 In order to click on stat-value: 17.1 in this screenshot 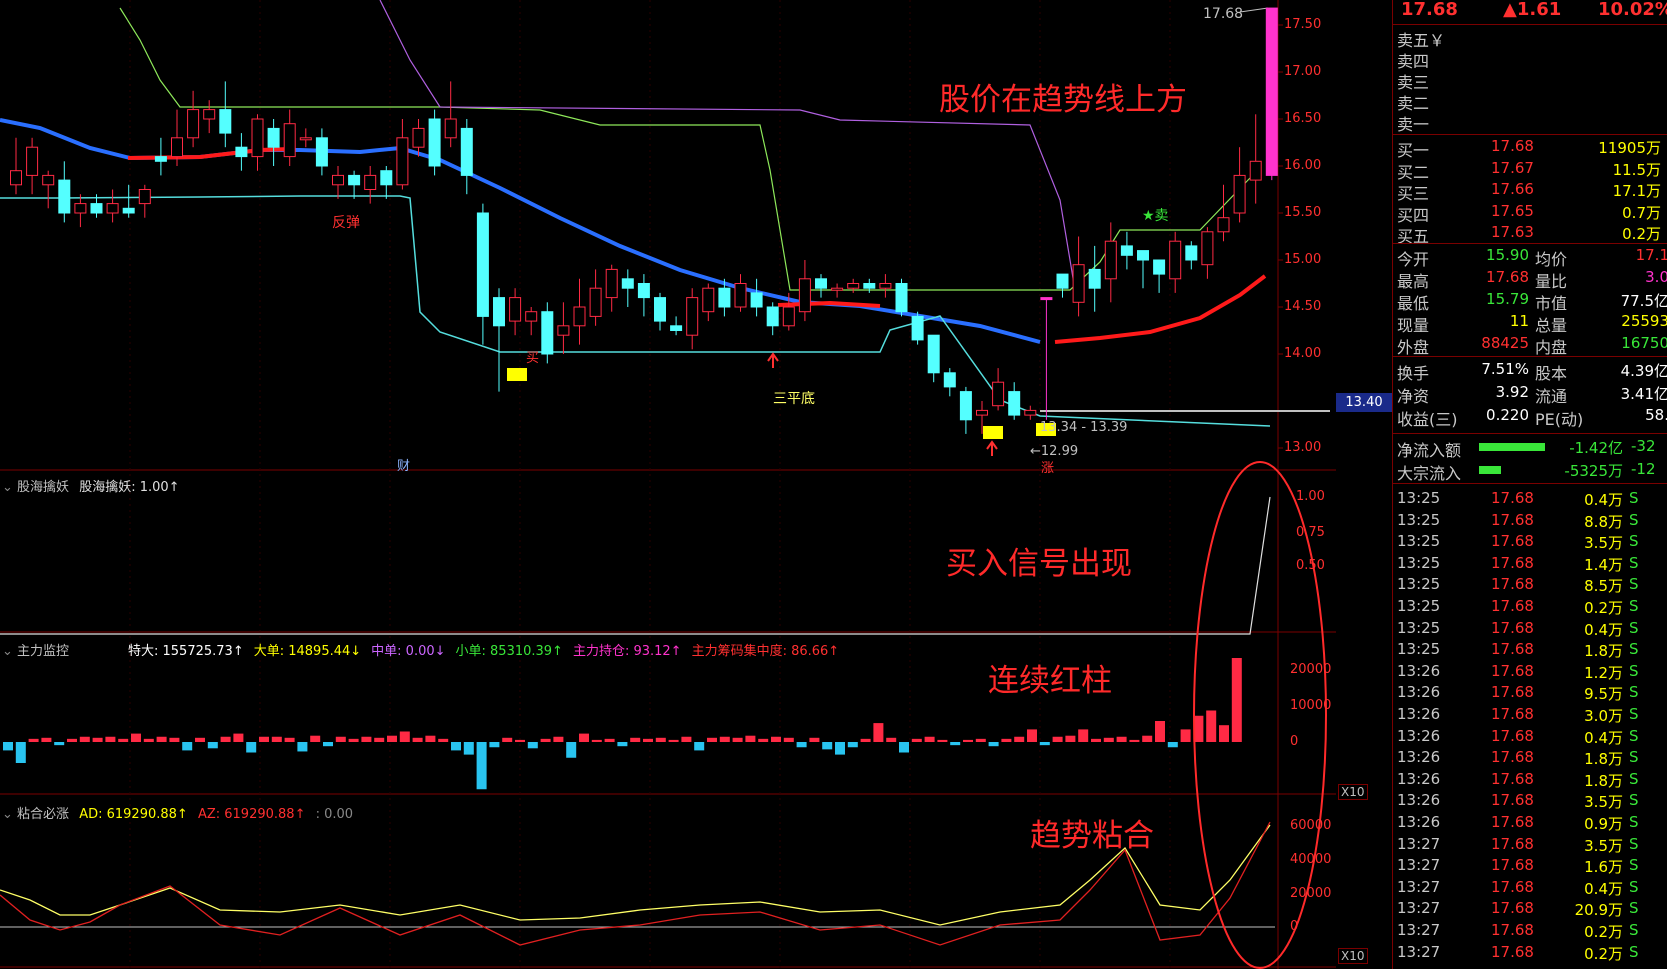, I will do `click(1651, 255)`.